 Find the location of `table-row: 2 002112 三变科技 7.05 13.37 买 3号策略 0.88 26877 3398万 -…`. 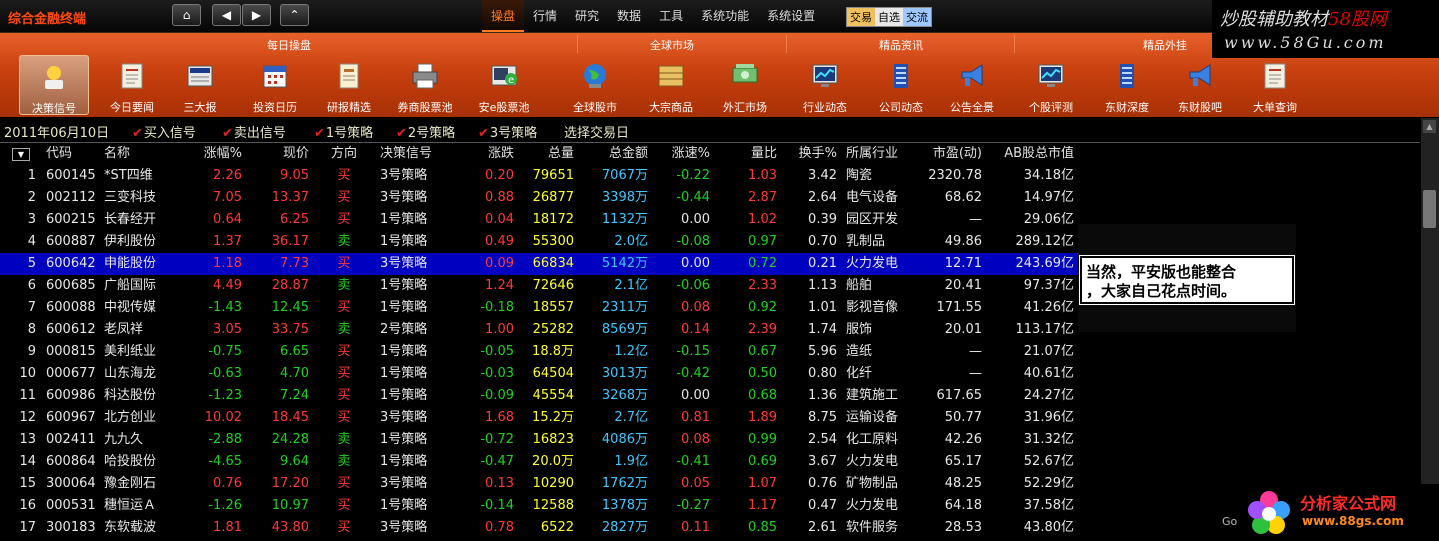

table-row: 2 002112 三变科技 7.05 13.37 买 3号策略 0.88 26877 3398万 -… is located at coordinates (539, 198).